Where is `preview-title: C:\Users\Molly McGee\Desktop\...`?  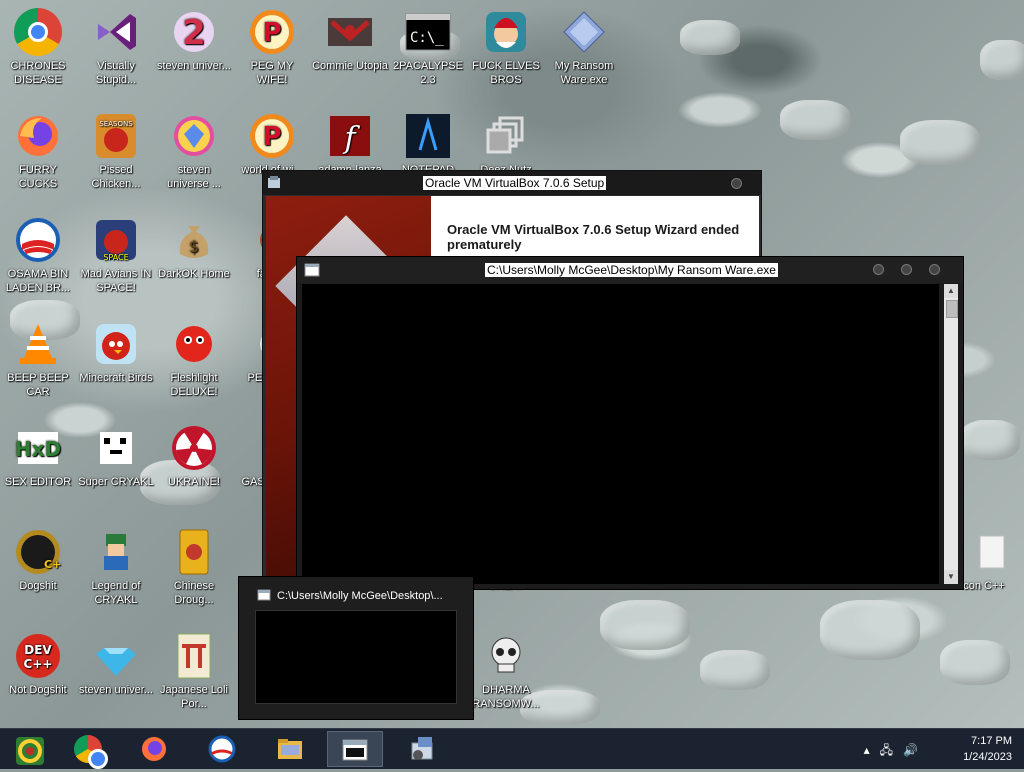
preview-title: C:\Users\Molly McGee\Desktop\... is located at coordinates (360, 596).